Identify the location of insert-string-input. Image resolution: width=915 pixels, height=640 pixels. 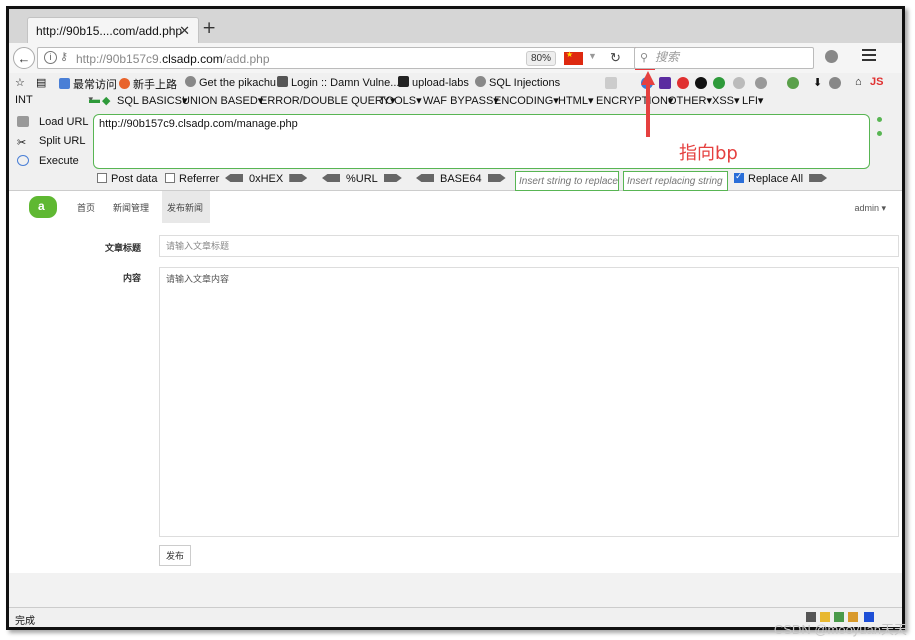
(567, 181).